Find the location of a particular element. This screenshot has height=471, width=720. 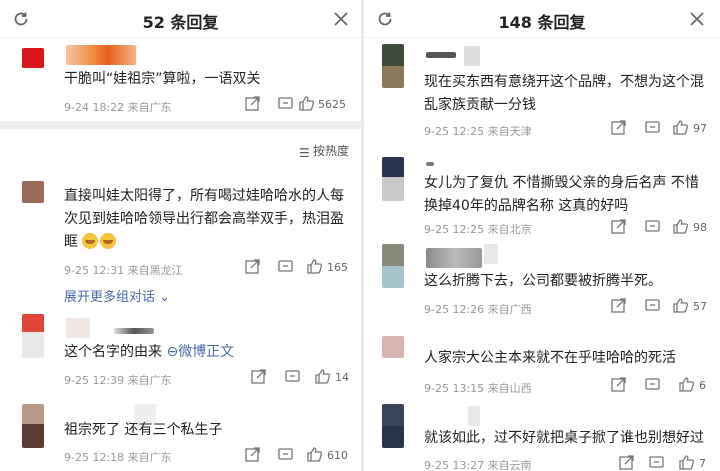

left-title: 52 条回复 is located at coordinates (180, 22).